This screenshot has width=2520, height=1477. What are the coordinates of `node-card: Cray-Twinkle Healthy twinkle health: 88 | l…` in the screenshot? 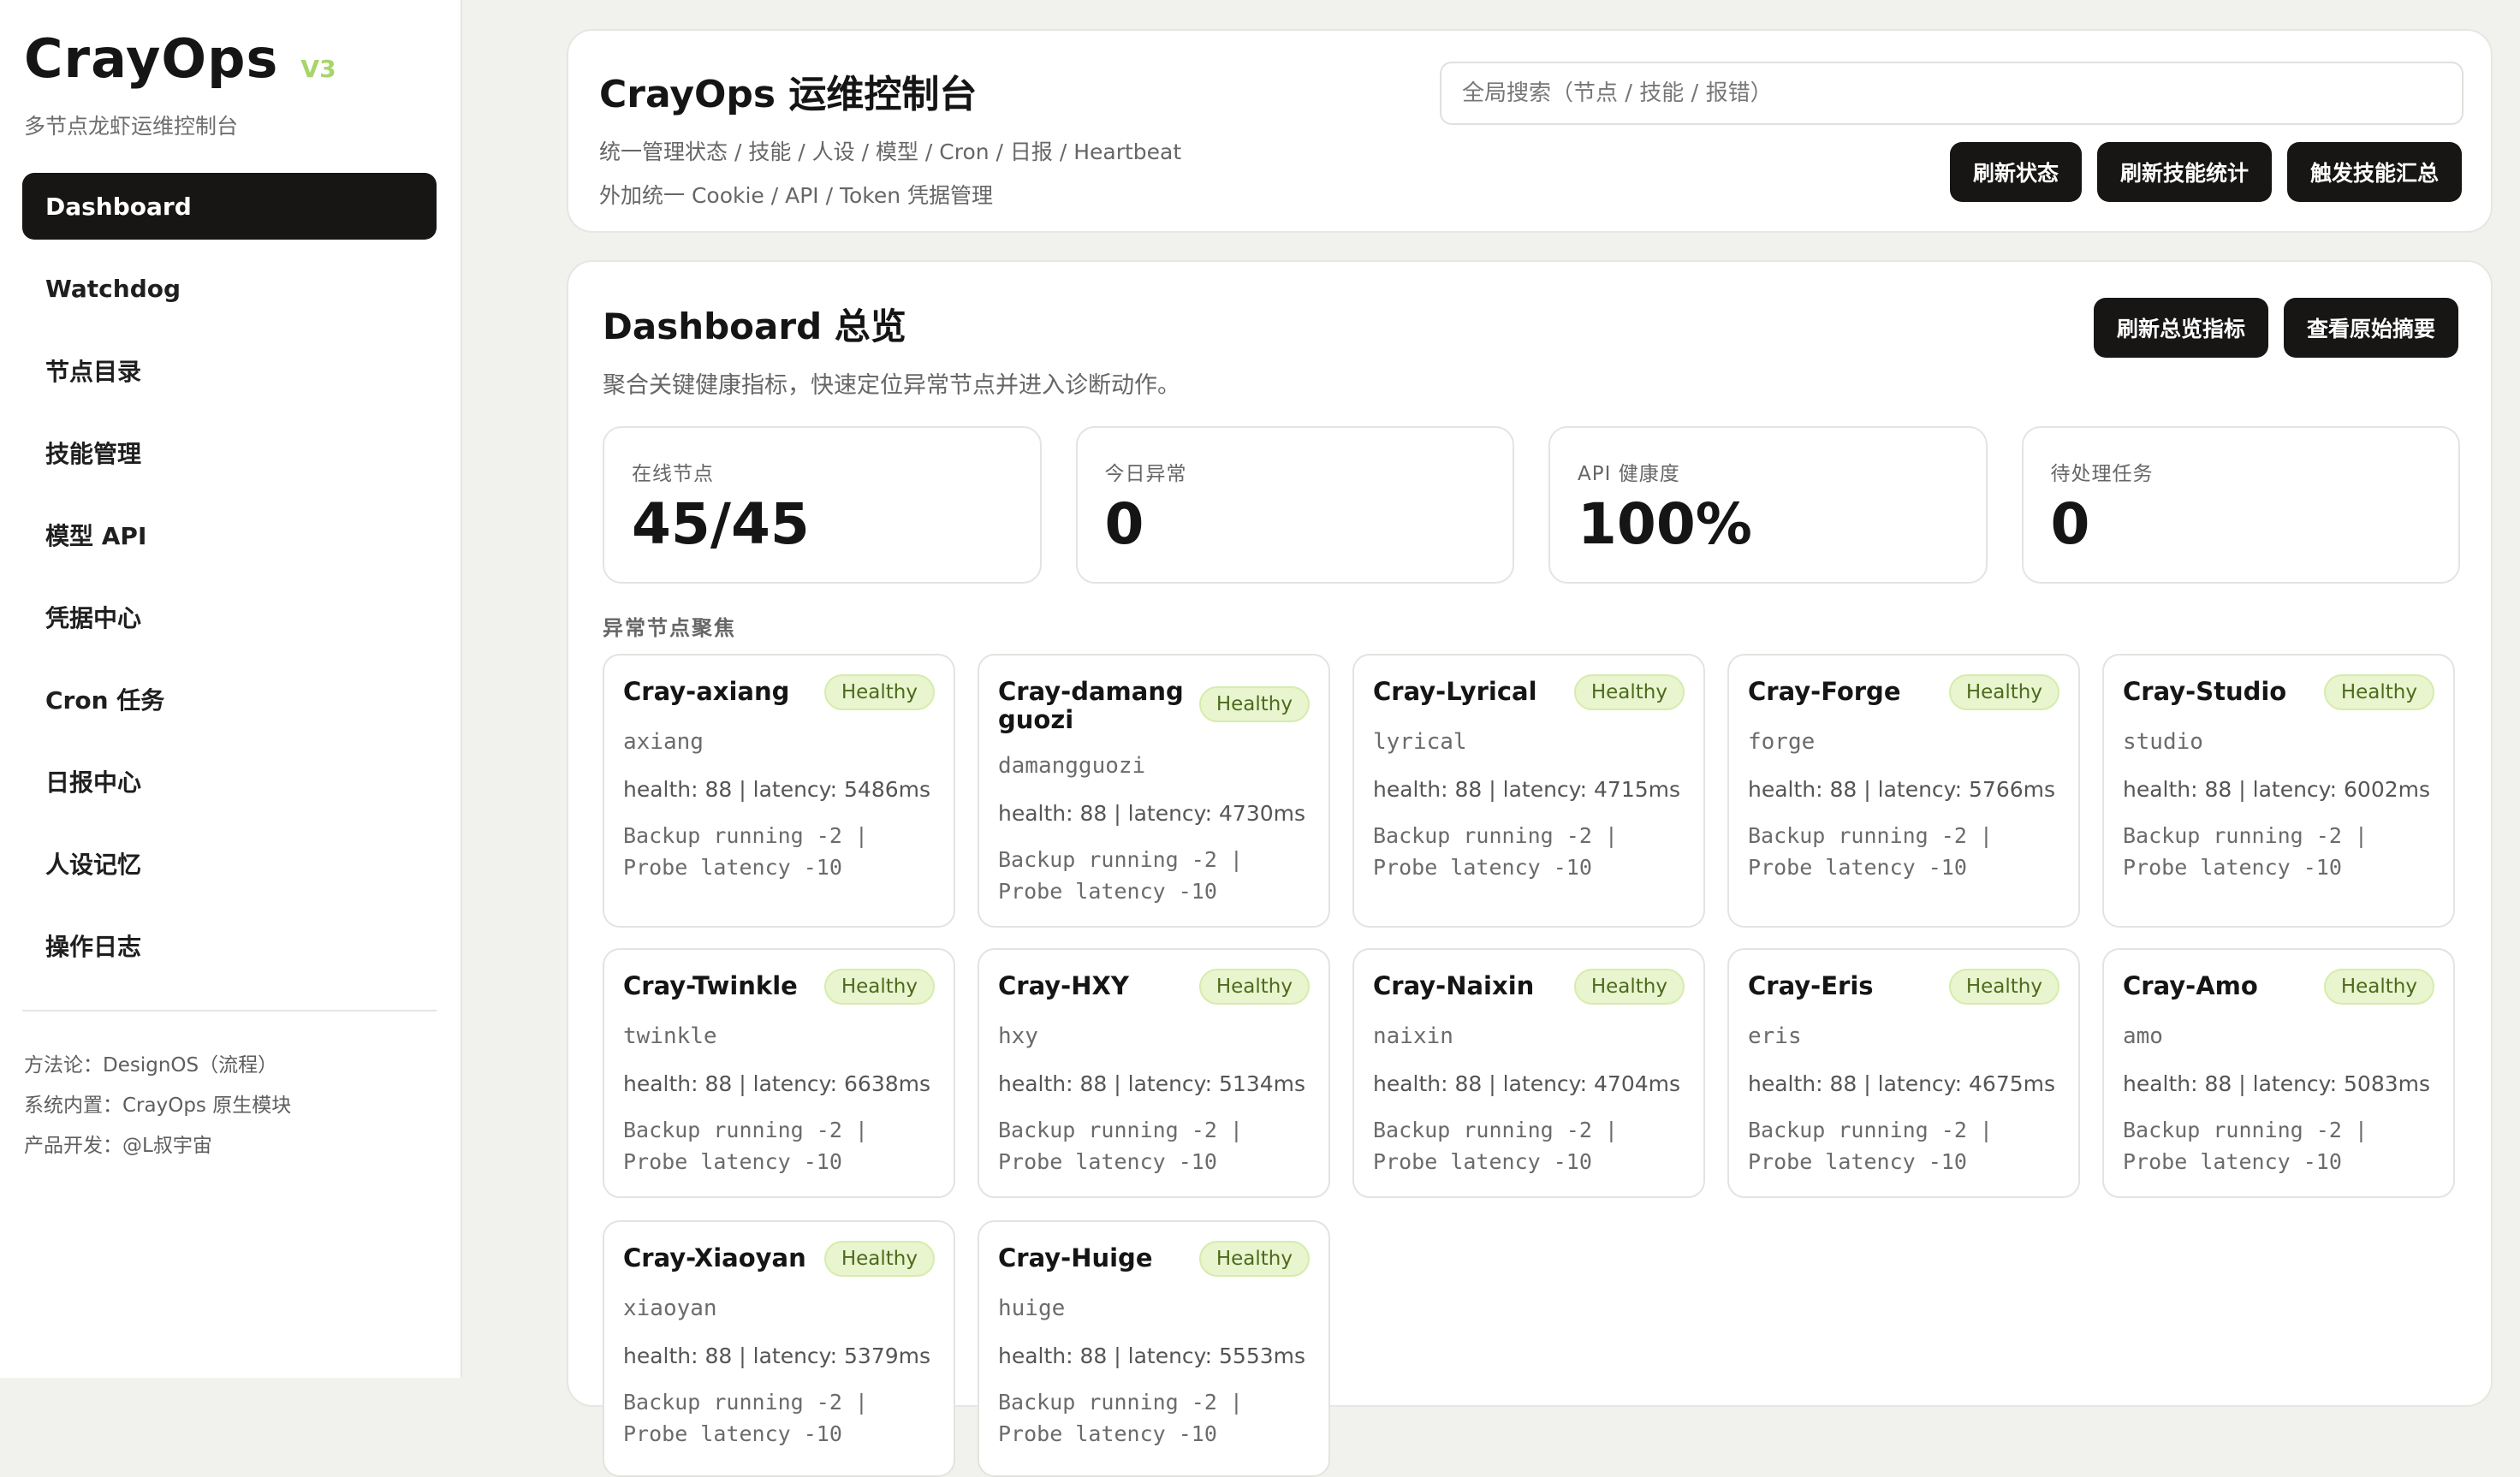 It's located at (779, 1073).